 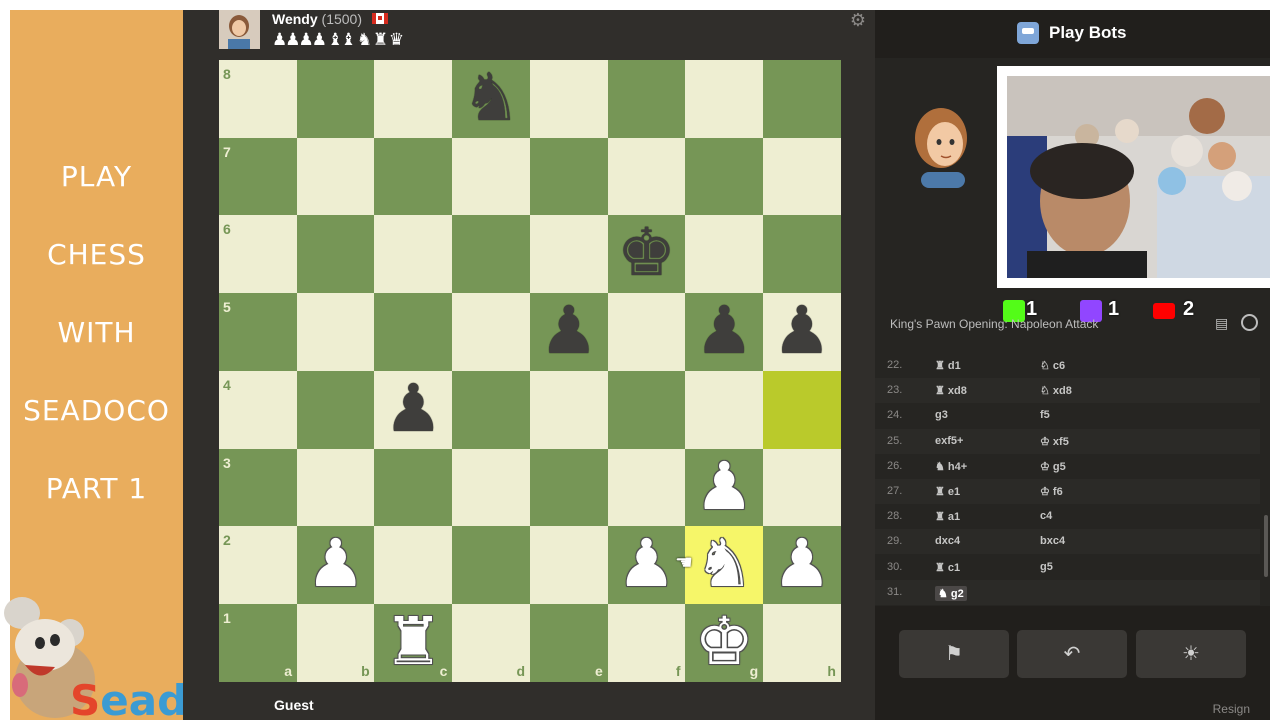 What do you see at coordinates (951, 466) in the screenshot?
I see `white-move: ♞ h4+` at bounding box center [951, 466].